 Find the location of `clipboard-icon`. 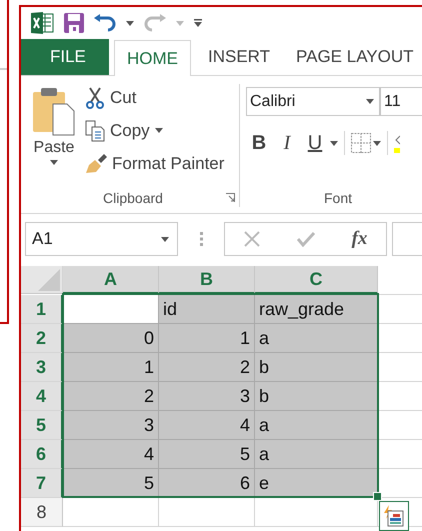

clipboard-icon is located at coordinates (54, 111).